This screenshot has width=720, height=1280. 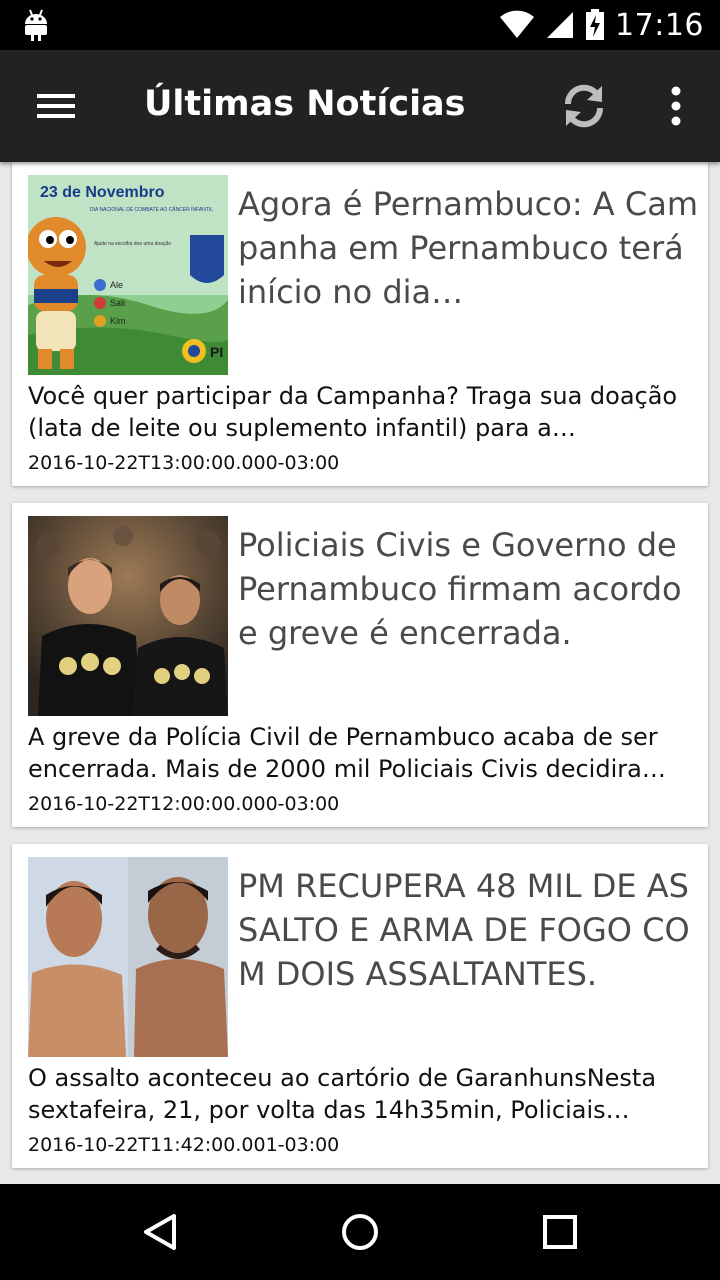 I want to click on thumbnail-date-text: 23 de Novembro, so click(x=102, y=192).